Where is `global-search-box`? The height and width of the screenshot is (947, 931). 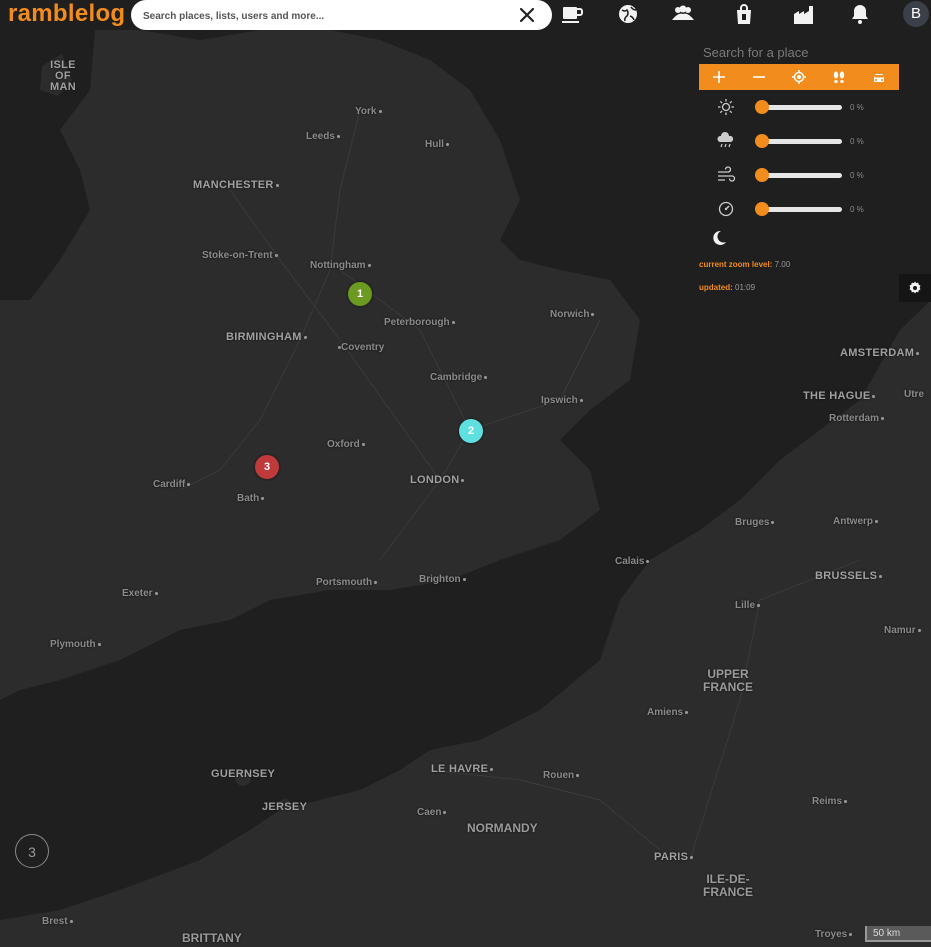
global-search-box is located at coordinates (341, 15).